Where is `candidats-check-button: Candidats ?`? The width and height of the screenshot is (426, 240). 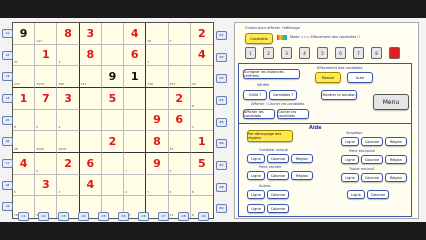 candidats-check-button: Candidats ? is located at coordinates (283, 95).